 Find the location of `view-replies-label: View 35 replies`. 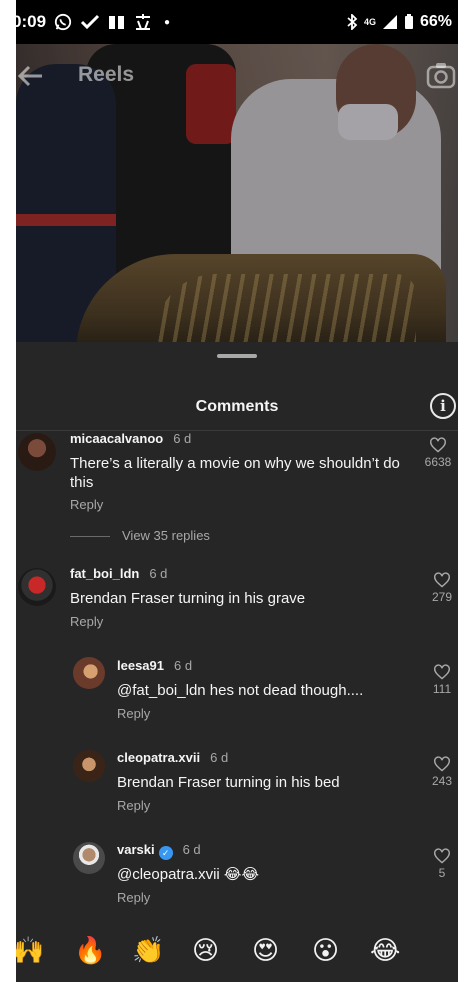

view-replies-label: View 35 replies is located at coordinates (166, 535).